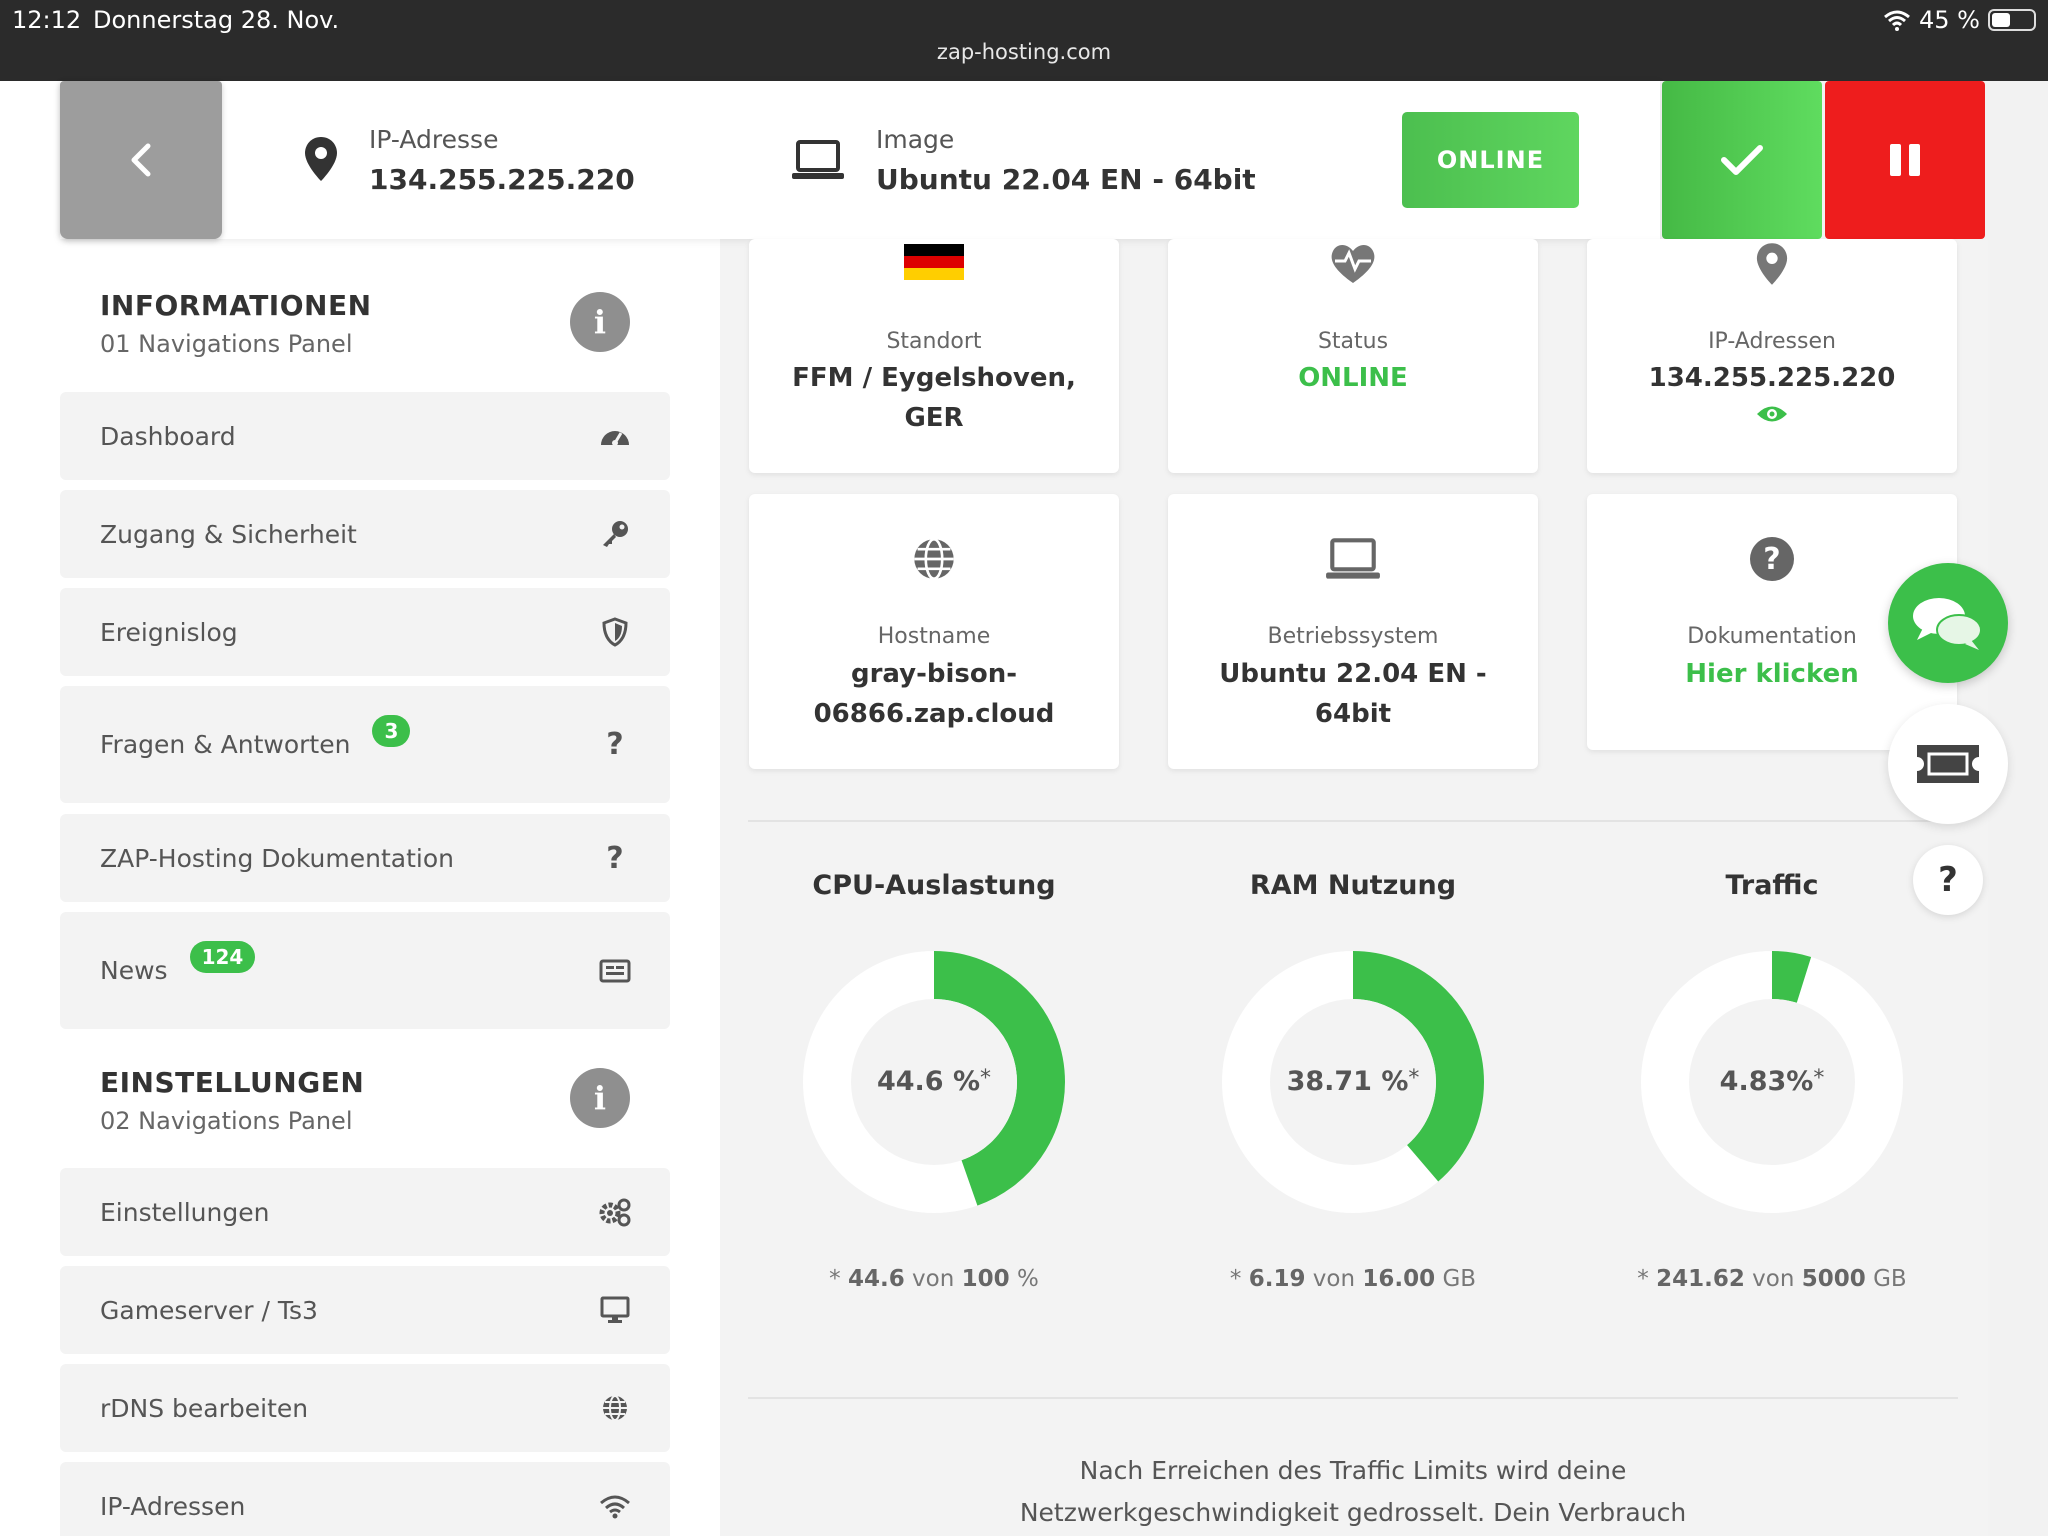 The height and width of the screenshot is (1536, 2048). Describe the element at coordinates (365, 436) in the screenshot. I see `sidebar-item-dashboard: Dashboard` at that location.